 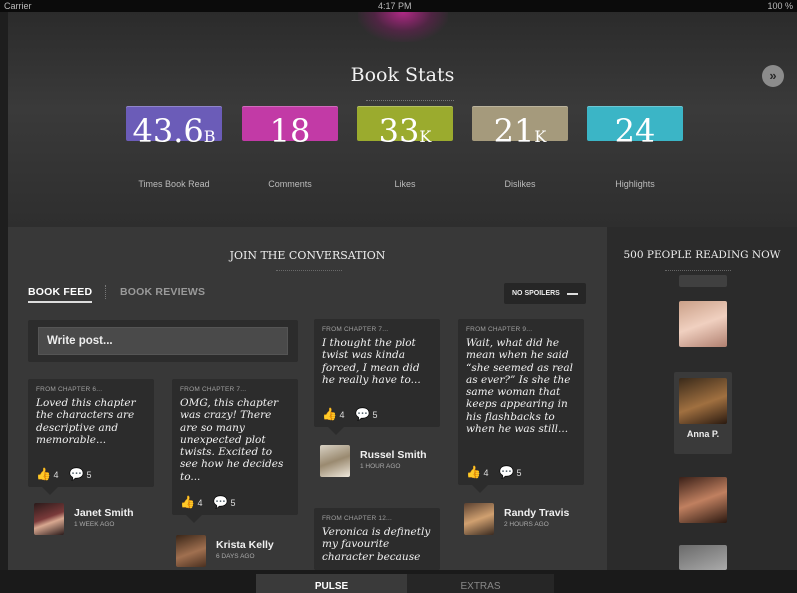 I want to click on page-title: Book Stats, so click(x=402, y=75).